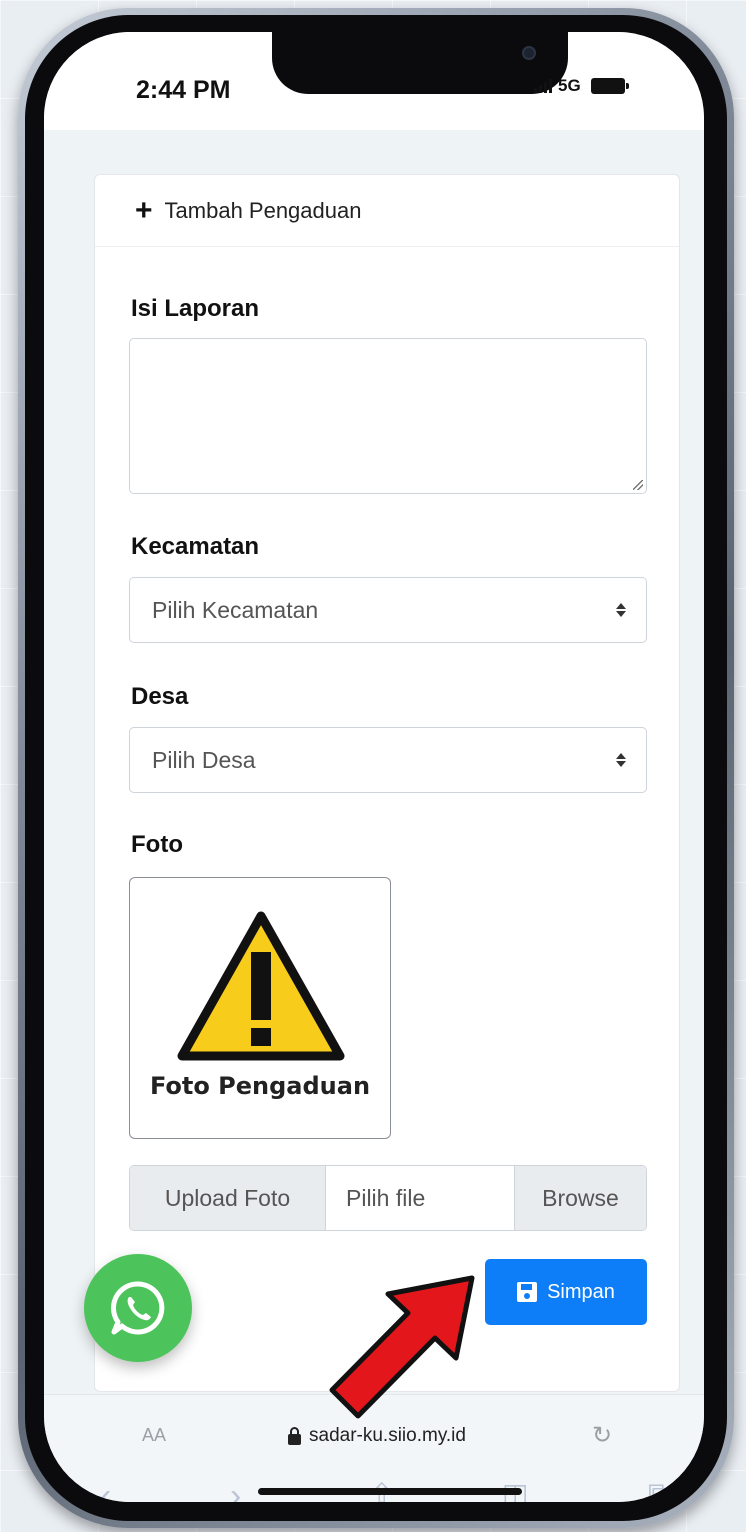 The width and height of the screenshot is (746, 1532). Describe the element at coordinates (602, 1435) in the screenshot. I see `reload-icon: ↻` at that location.